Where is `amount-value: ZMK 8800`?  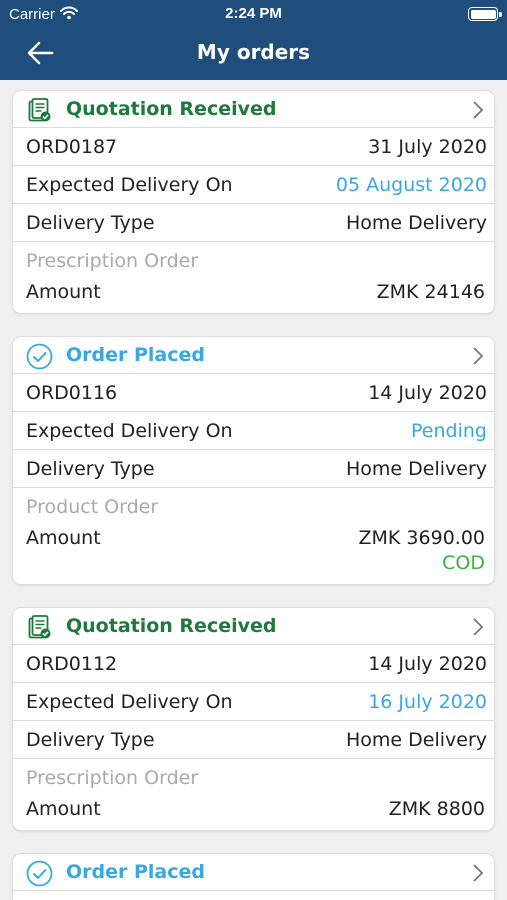
amount-value: ZMK 8800 is located at coordinates (436, 809).